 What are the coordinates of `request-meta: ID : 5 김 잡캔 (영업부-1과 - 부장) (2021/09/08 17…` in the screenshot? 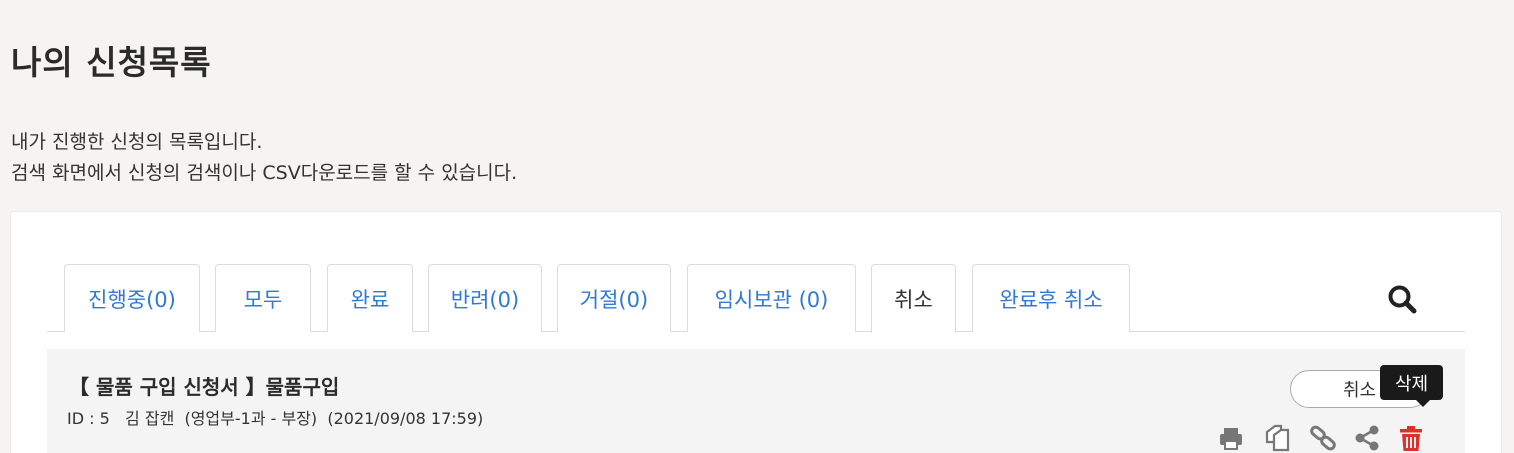 It's located at (275, 417).